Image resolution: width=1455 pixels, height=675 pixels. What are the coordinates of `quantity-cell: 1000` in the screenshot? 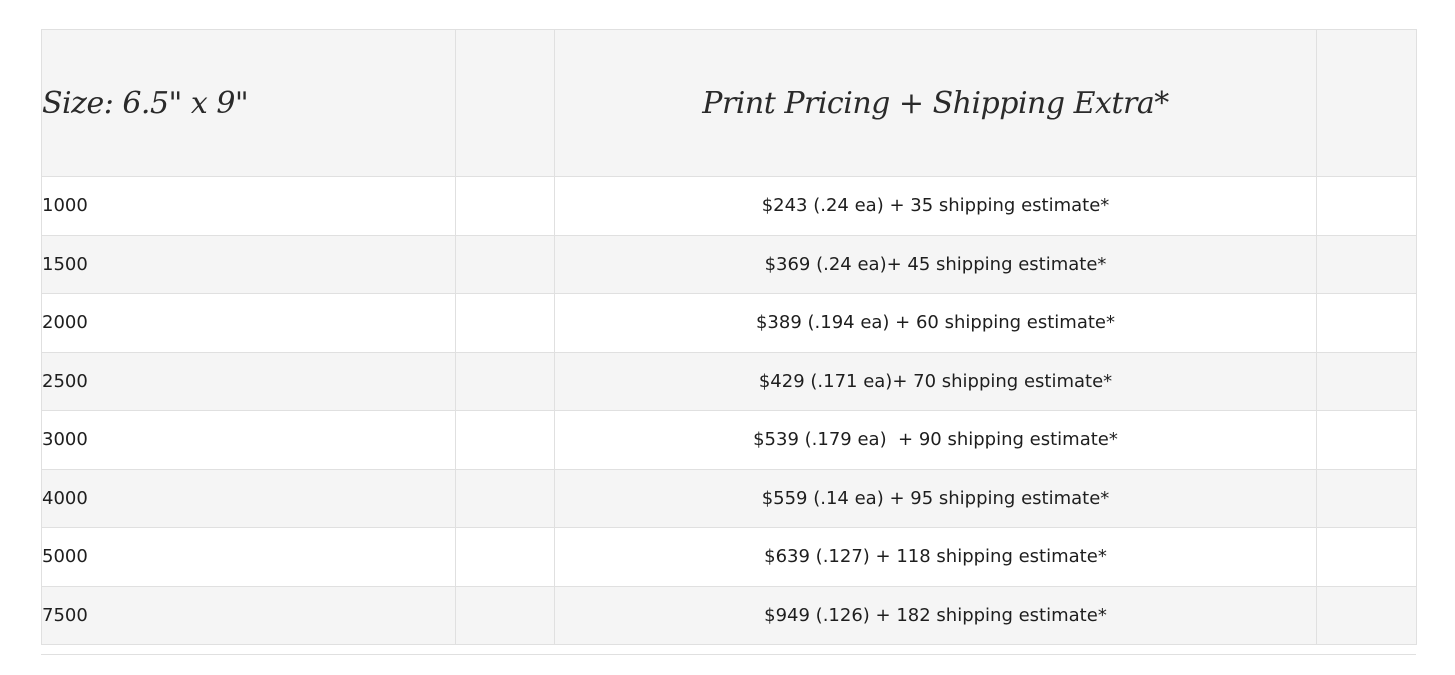 It's located at (248, 206).